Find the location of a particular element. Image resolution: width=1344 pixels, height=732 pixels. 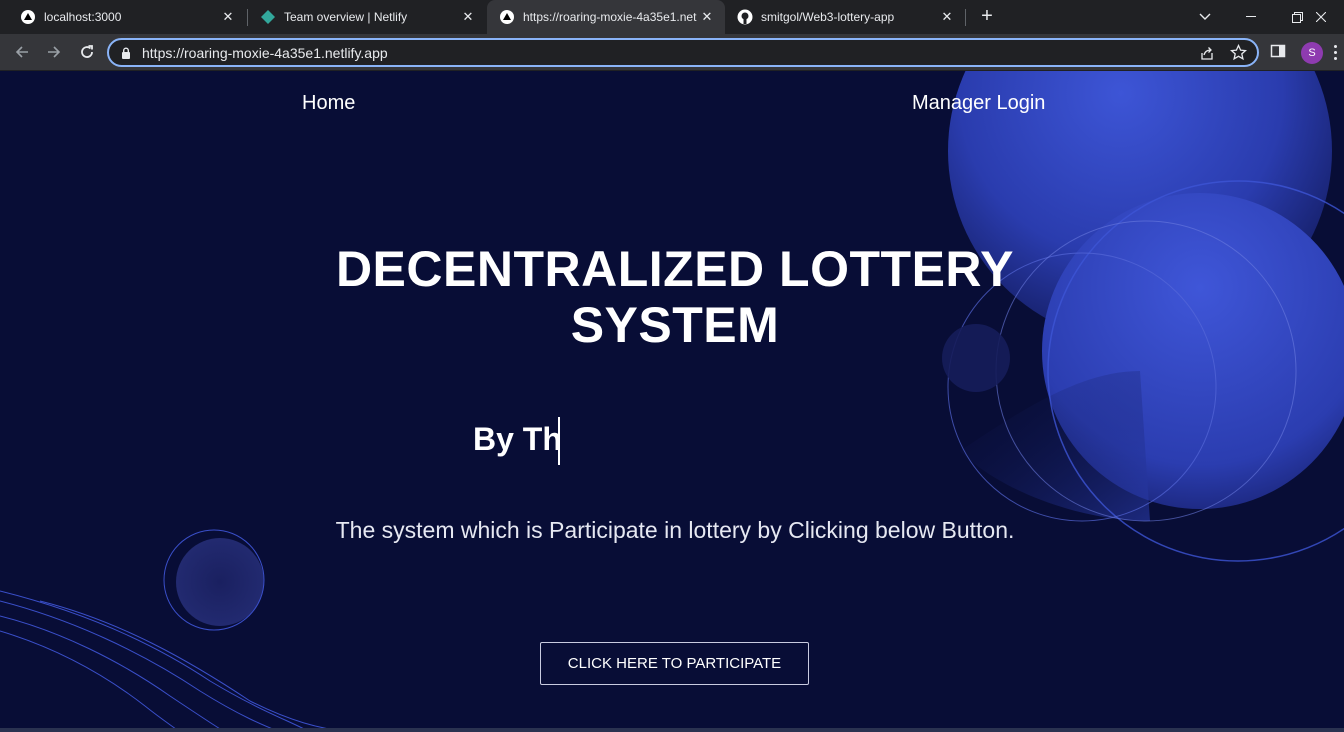

tab-search-chevron-icon is located at coordinates (1205, 17).